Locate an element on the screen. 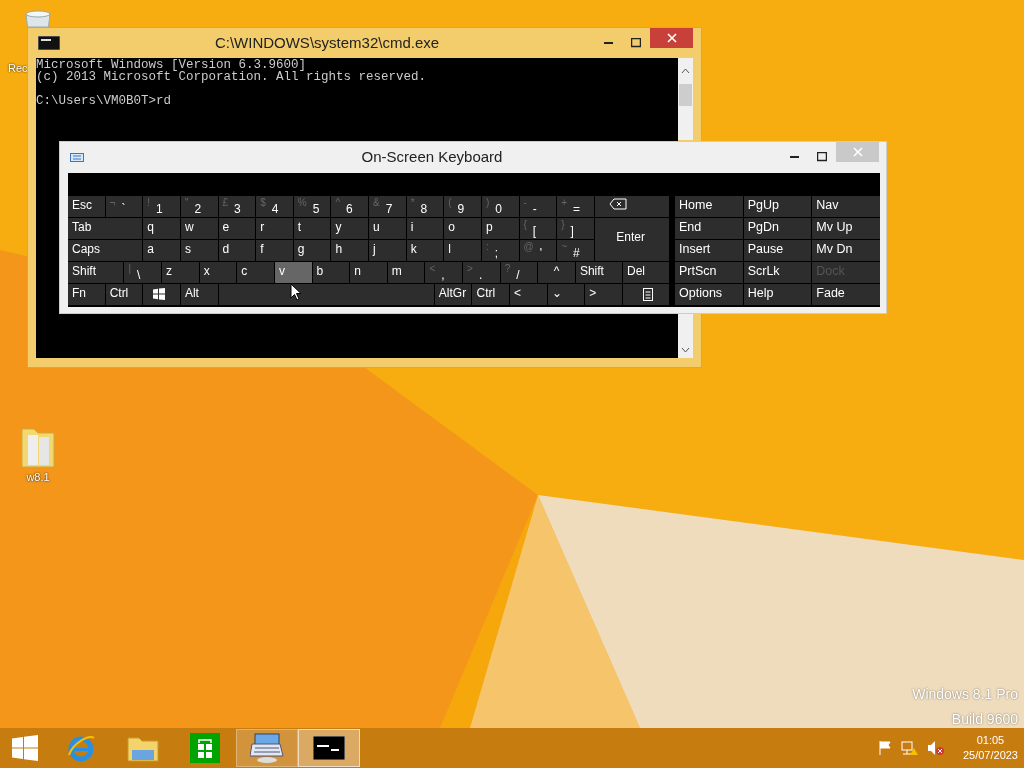 Image resolution: width=1024 pixels, height=768 pixels. key: ^ 6 is located at coordinates (349, 206).